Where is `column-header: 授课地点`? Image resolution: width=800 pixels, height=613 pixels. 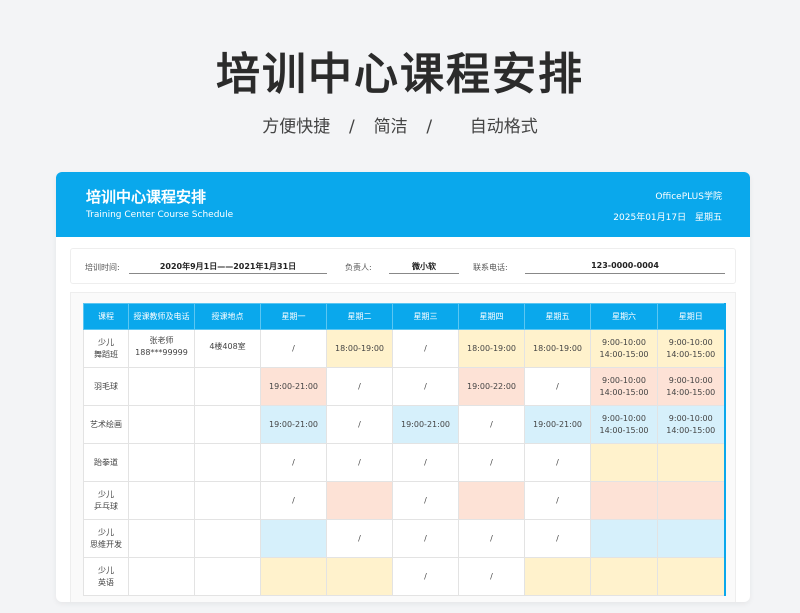 column-header: 授课地点 is located at coordinates (227, 316).